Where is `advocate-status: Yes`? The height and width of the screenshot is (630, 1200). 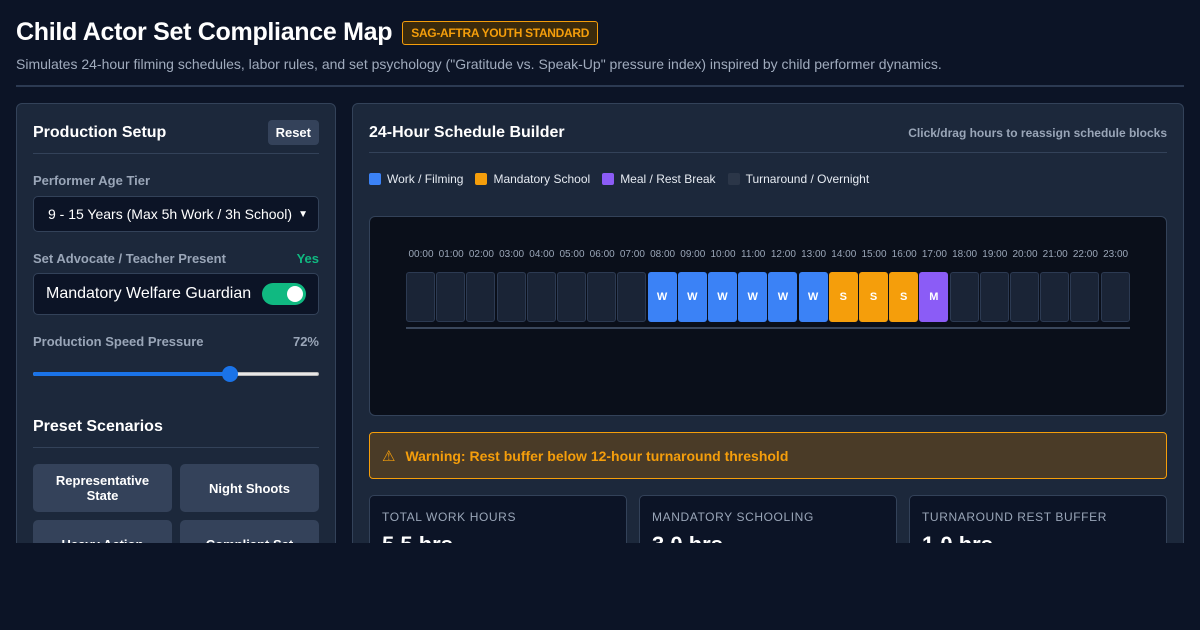 advocate-status: Yes is located at coordinates (307, 258).